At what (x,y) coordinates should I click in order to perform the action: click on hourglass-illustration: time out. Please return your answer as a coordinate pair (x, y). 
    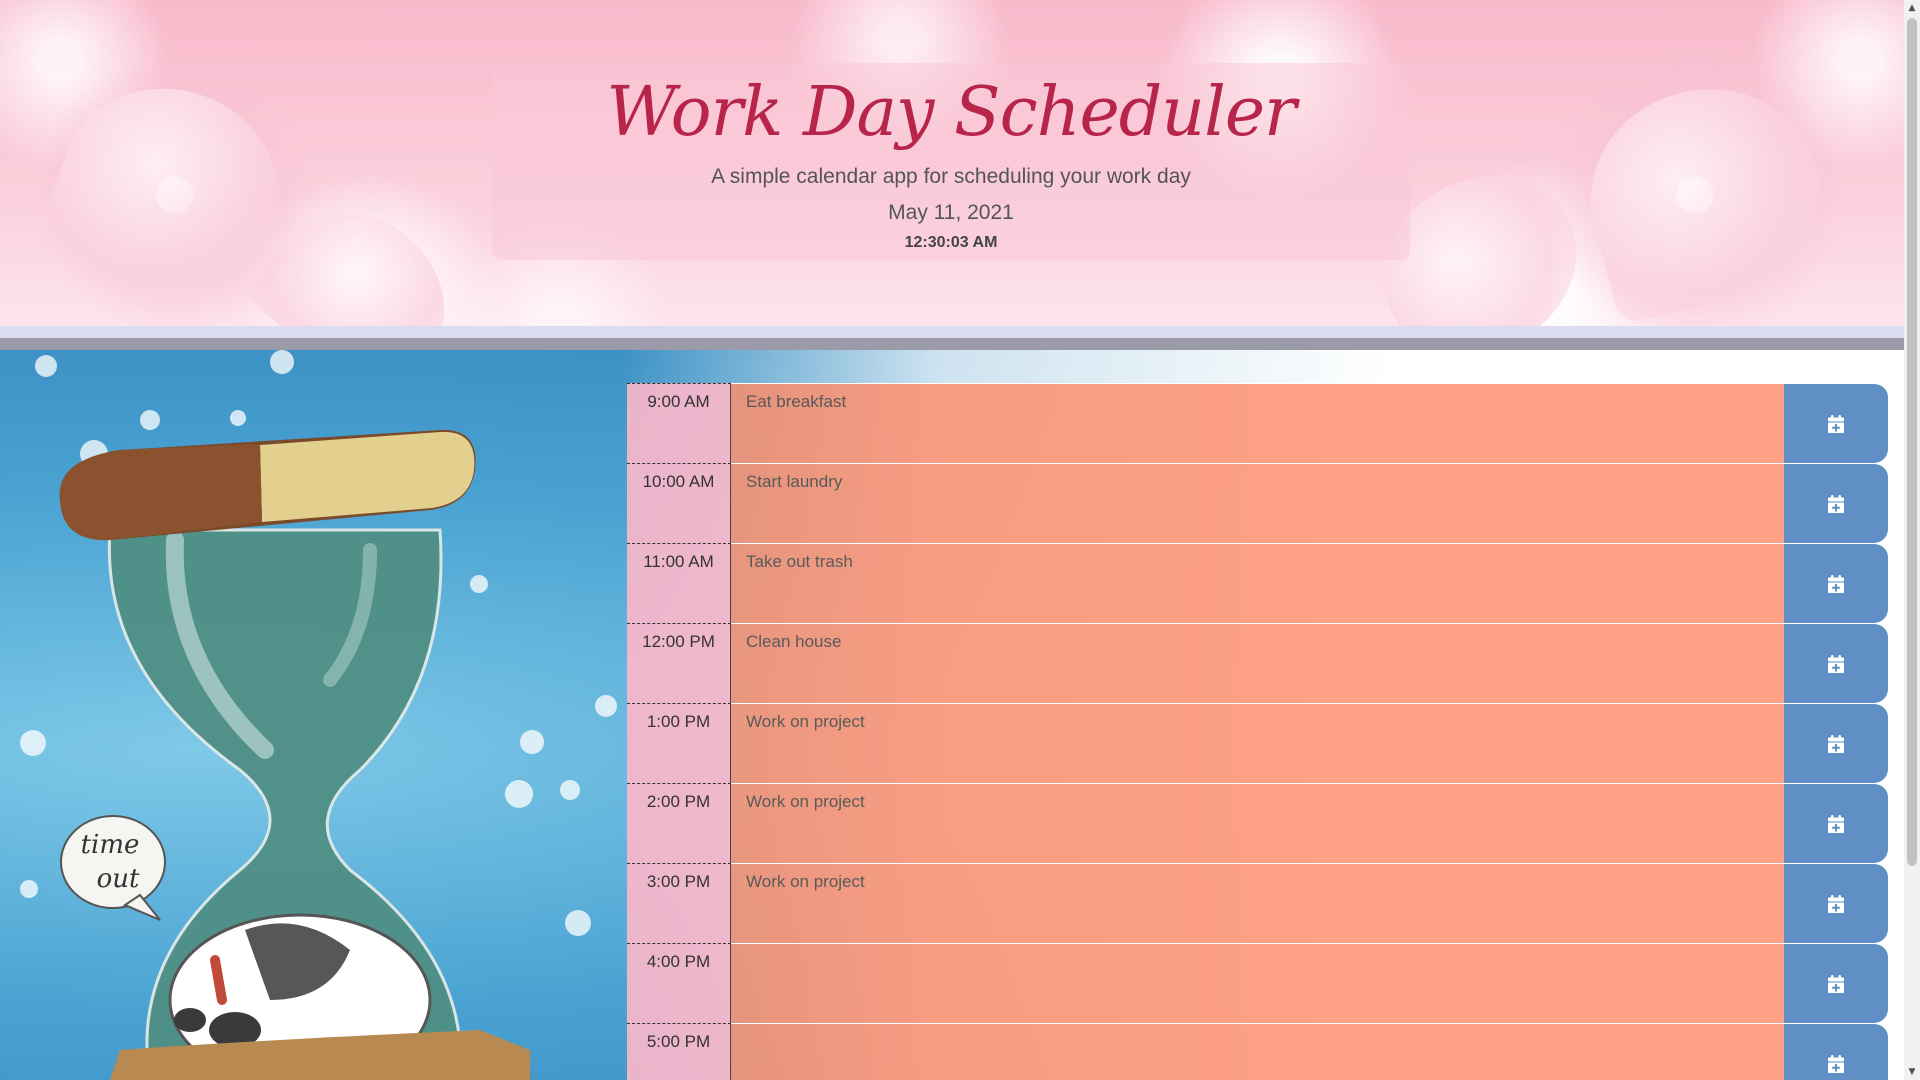
    Looking at the image, I should click on (294, 754).